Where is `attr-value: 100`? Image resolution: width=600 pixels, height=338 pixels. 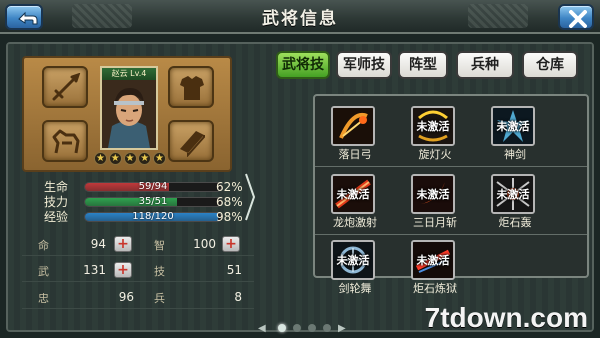 attr-value: 100 is located at coordinates (204, 244).